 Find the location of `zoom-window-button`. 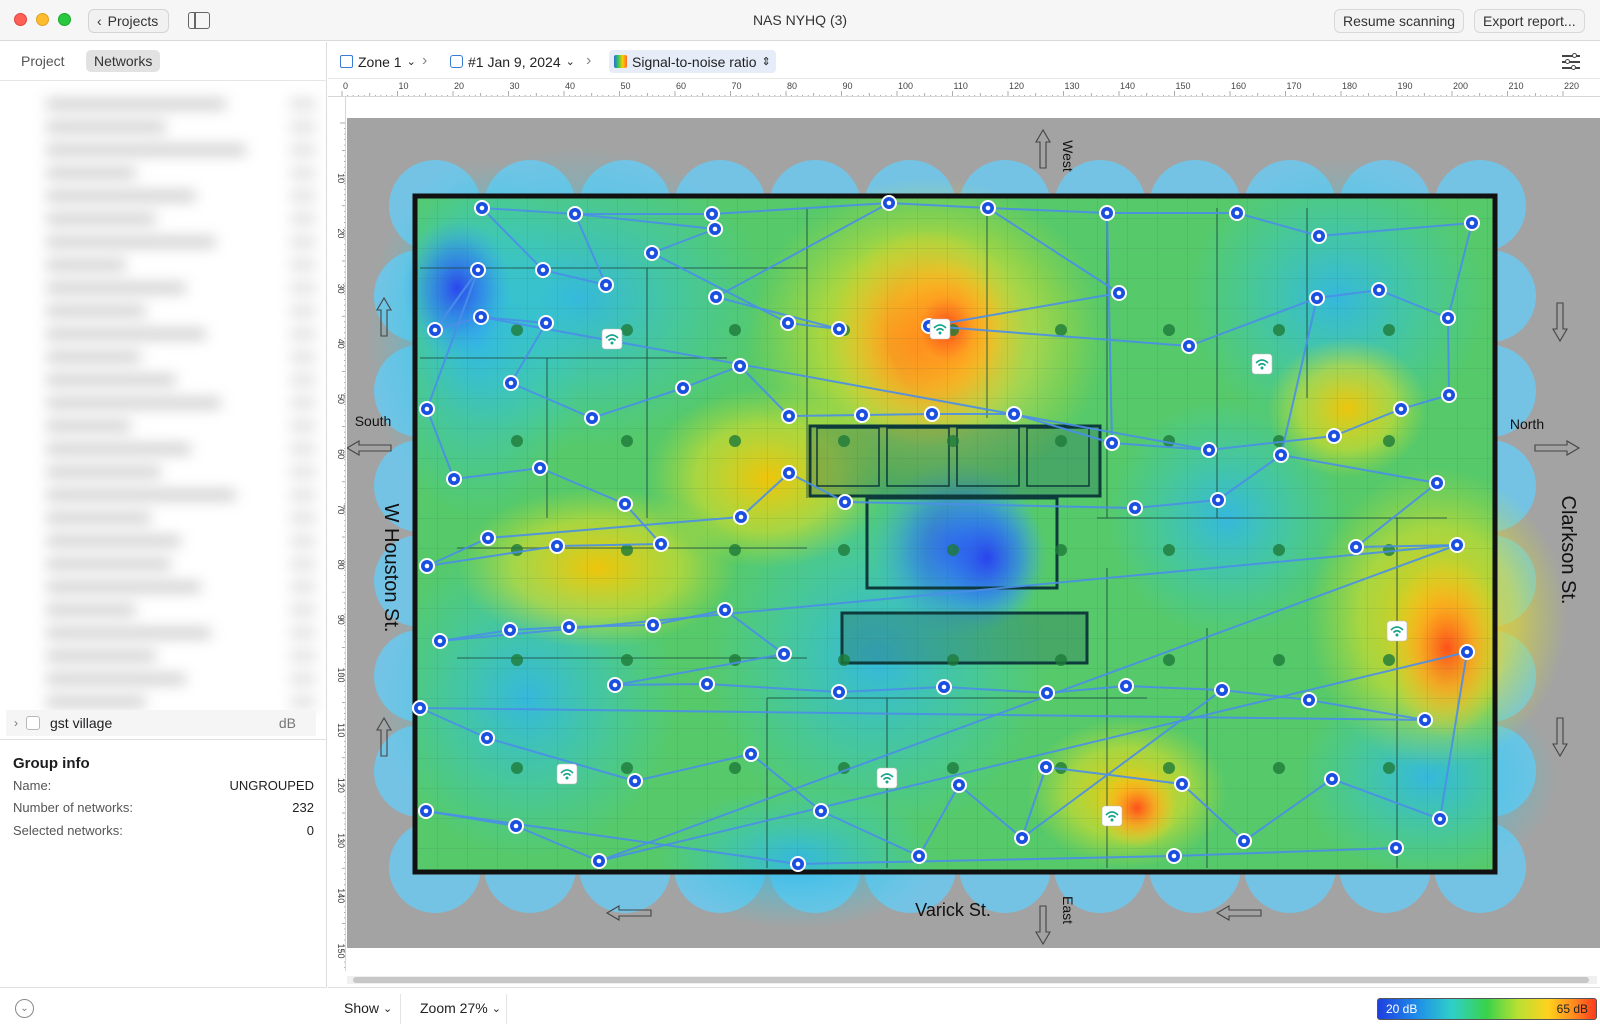

zoom-window-button is located at coordinates (64, 19).